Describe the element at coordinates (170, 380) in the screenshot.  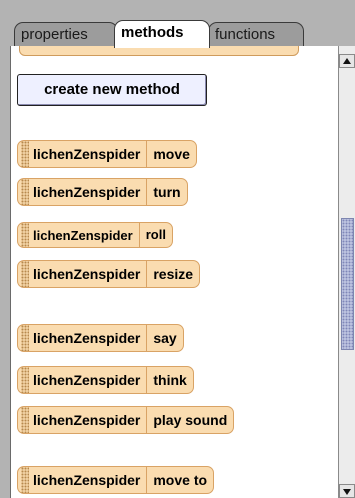
I see `tile-method-label: think` at that location.